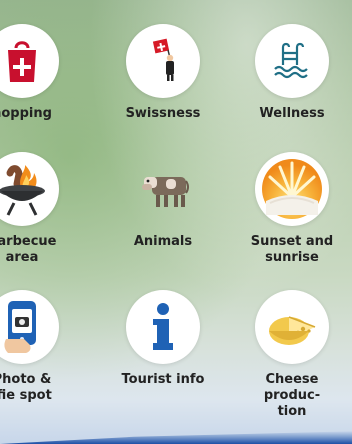 The height and width of the screenshot is (444, 352). What do you see at coordinates (292, 395) in the screenshot?
I see `tile-label-cheese: Cheese produc- tion` at bounding box center [292, 395].